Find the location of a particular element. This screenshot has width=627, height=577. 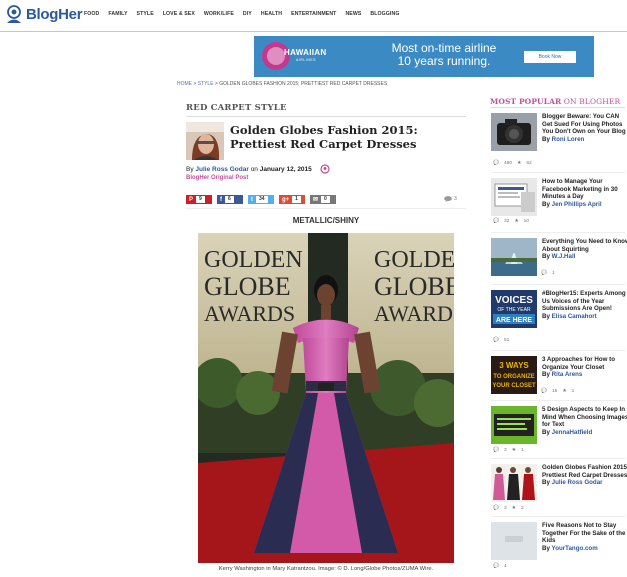

twitter-share-button: t 34 is located at coordinates (261, 199).